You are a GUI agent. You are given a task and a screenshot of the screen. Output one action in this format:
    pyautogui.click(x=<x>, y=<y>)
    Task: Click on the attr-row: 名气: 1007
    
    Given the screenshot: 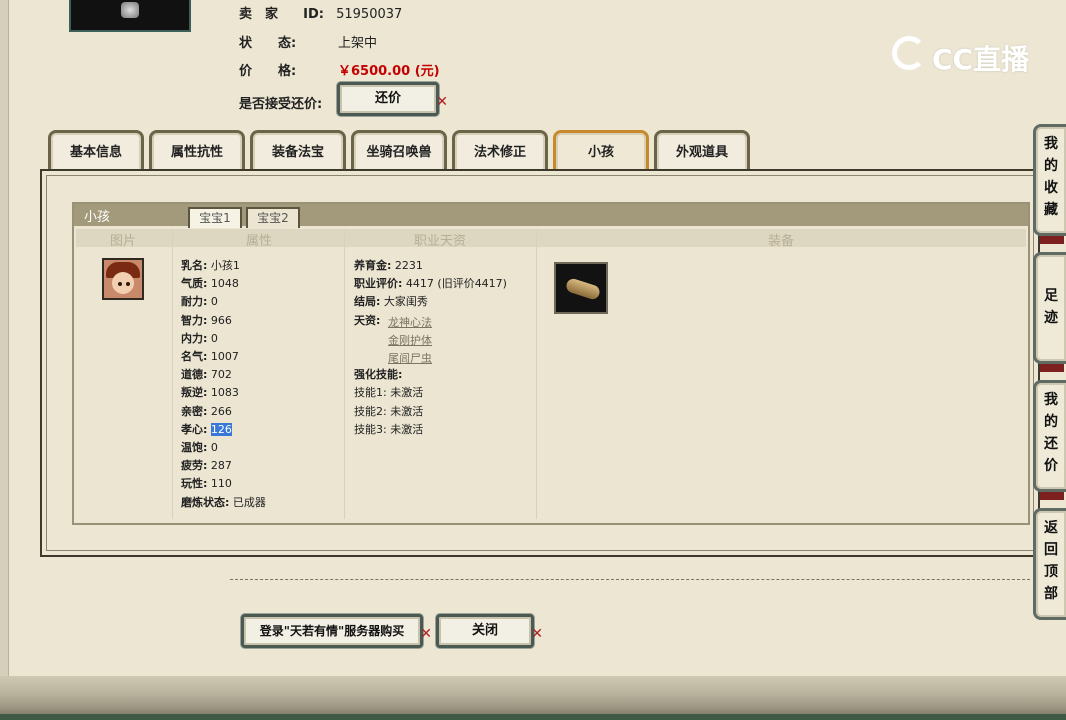 What is the action you would take?
    pyautogui.click(x=210, y=356)
    